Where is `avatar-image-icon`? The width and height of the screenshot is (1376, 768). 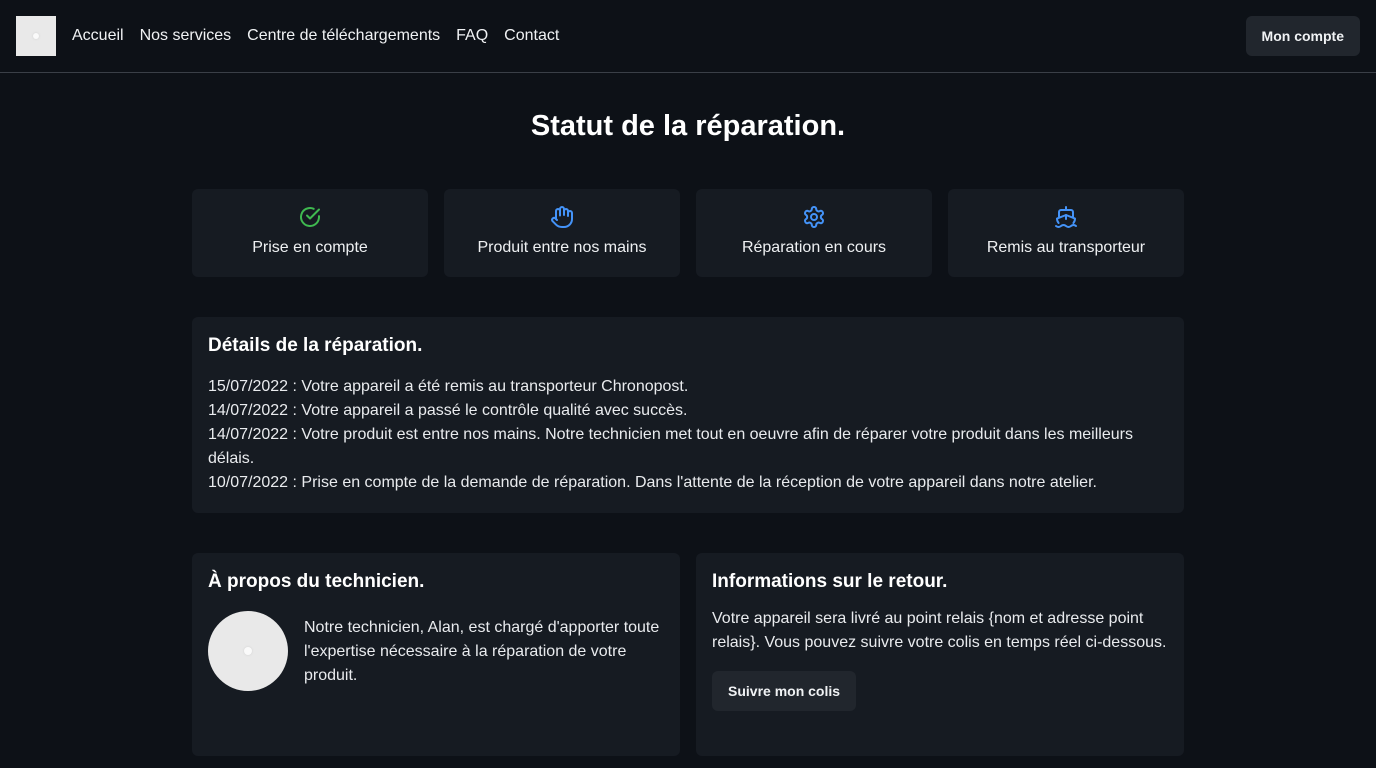 avatar-image-icon is located at coordinates (248, 651).